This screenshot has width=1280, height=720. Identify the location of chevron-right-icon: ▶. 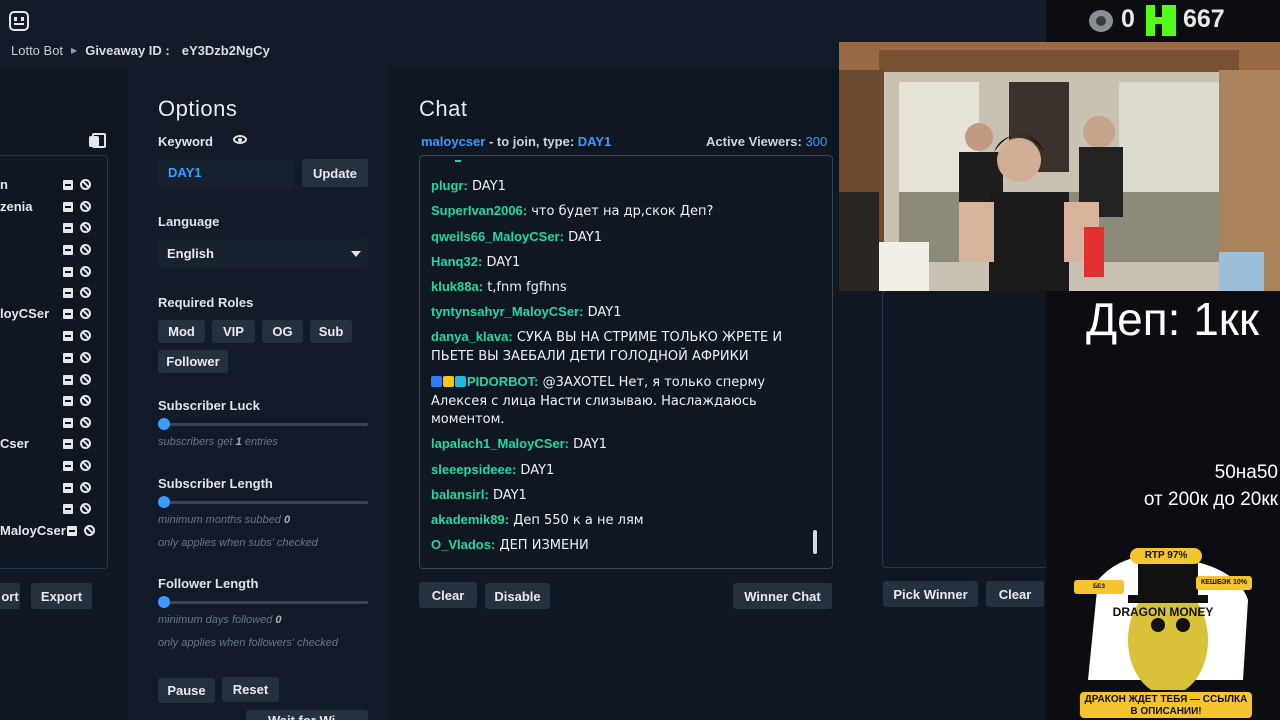
(74, 50).